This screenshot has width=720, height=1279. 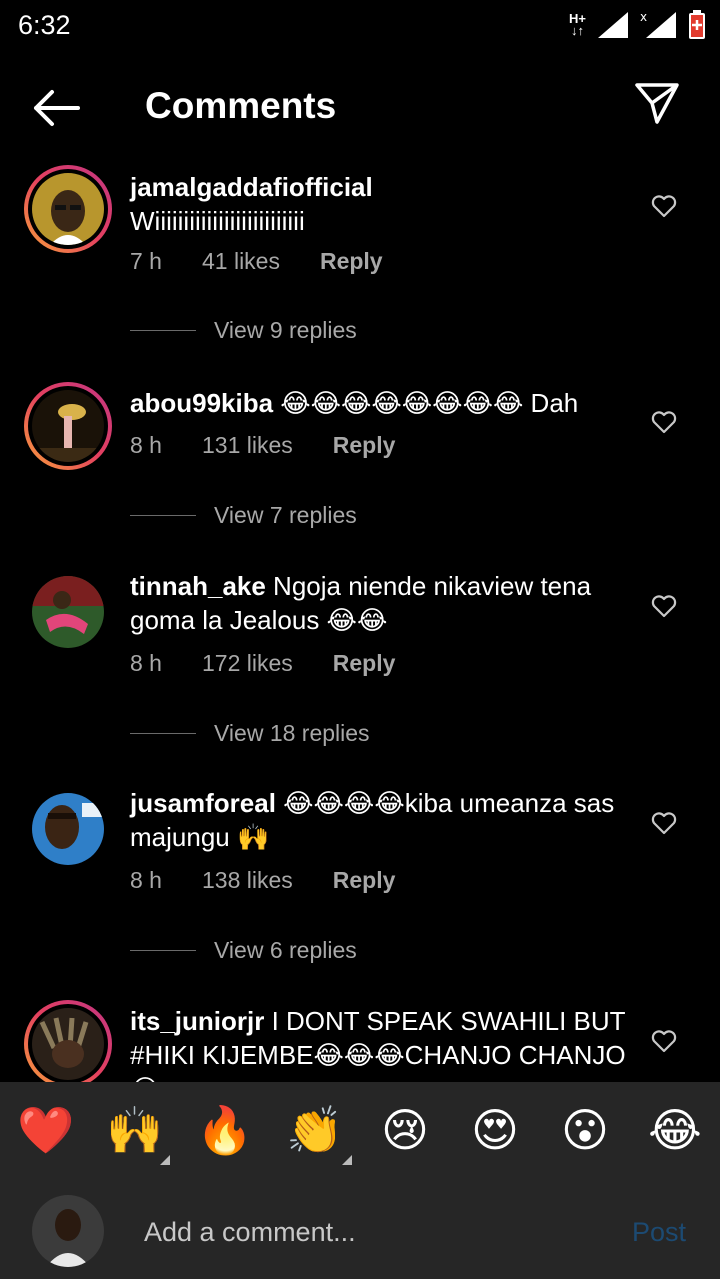 What do you see at coordinates (675, 1130) in the screenshot?
I see `reaction-tears-of-joy: 😂` at bounding box center [675, 1130].